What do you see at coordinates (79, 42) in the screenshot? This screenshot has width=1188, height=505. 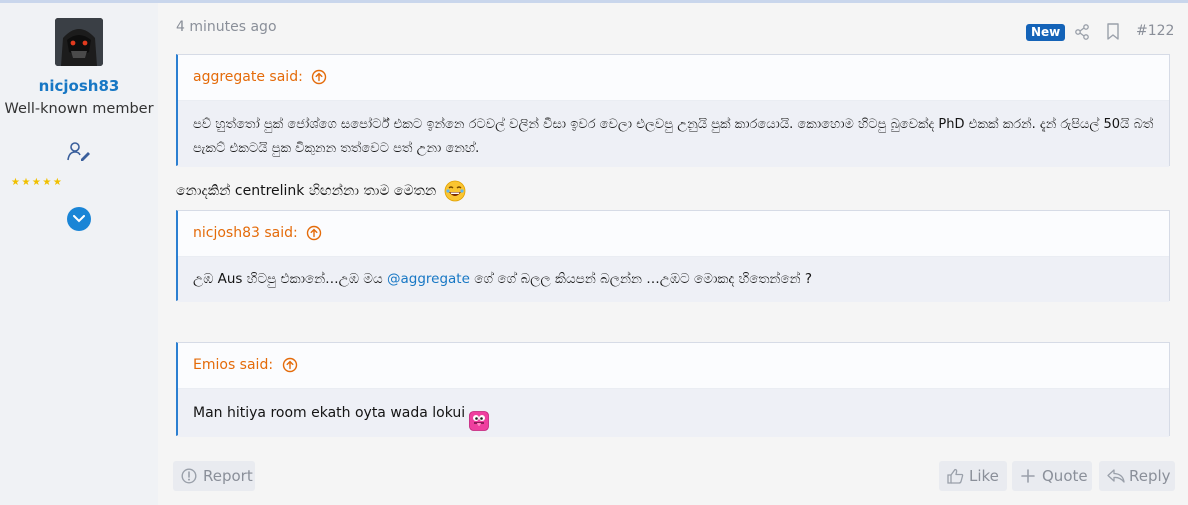 I see `avatar` at bounding box center [79, 42].